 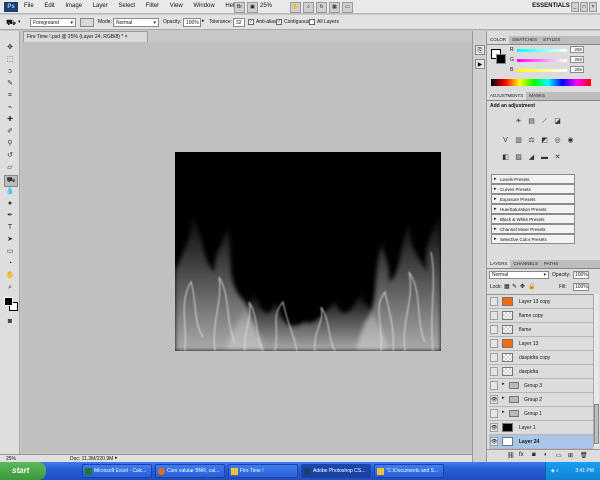 I want to click on task-folder: Fire Time !, so click(x=263, y=471).